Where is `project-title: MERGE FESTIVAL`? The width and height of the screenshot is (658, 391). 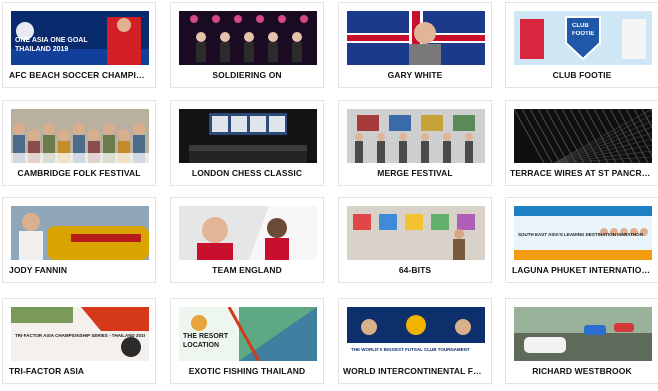
project-title: MERGE FESTIVAL is located at coordinates (415, 173).